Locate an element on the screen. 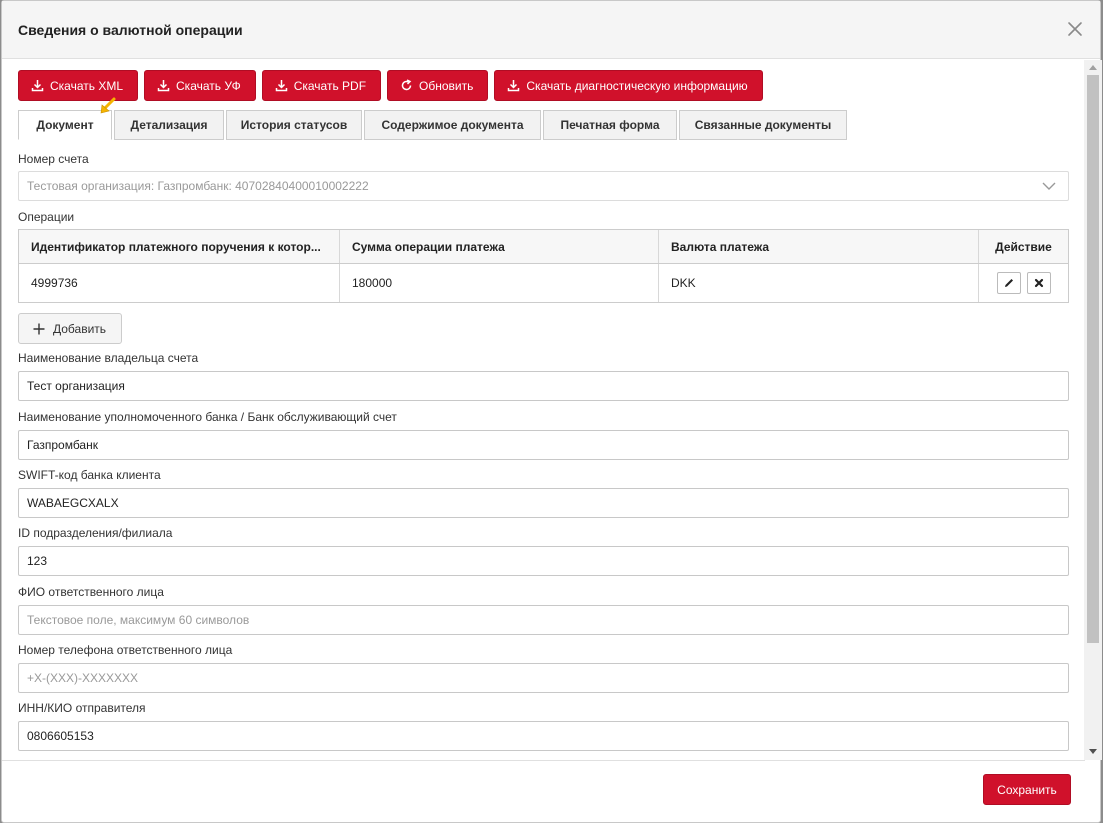  dialog-header: Сведения о валютной операции is located at coordinates (551, 30).